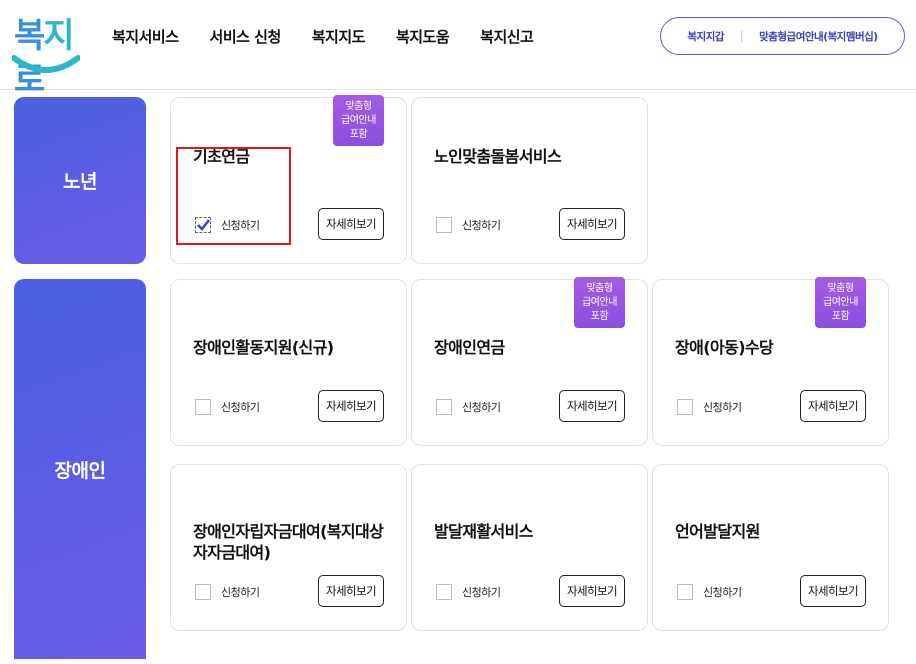  Describe the element at coordinates (705, 36) in the screenshot. I see `welfare-wallet-link: 복지지갑` at that location.